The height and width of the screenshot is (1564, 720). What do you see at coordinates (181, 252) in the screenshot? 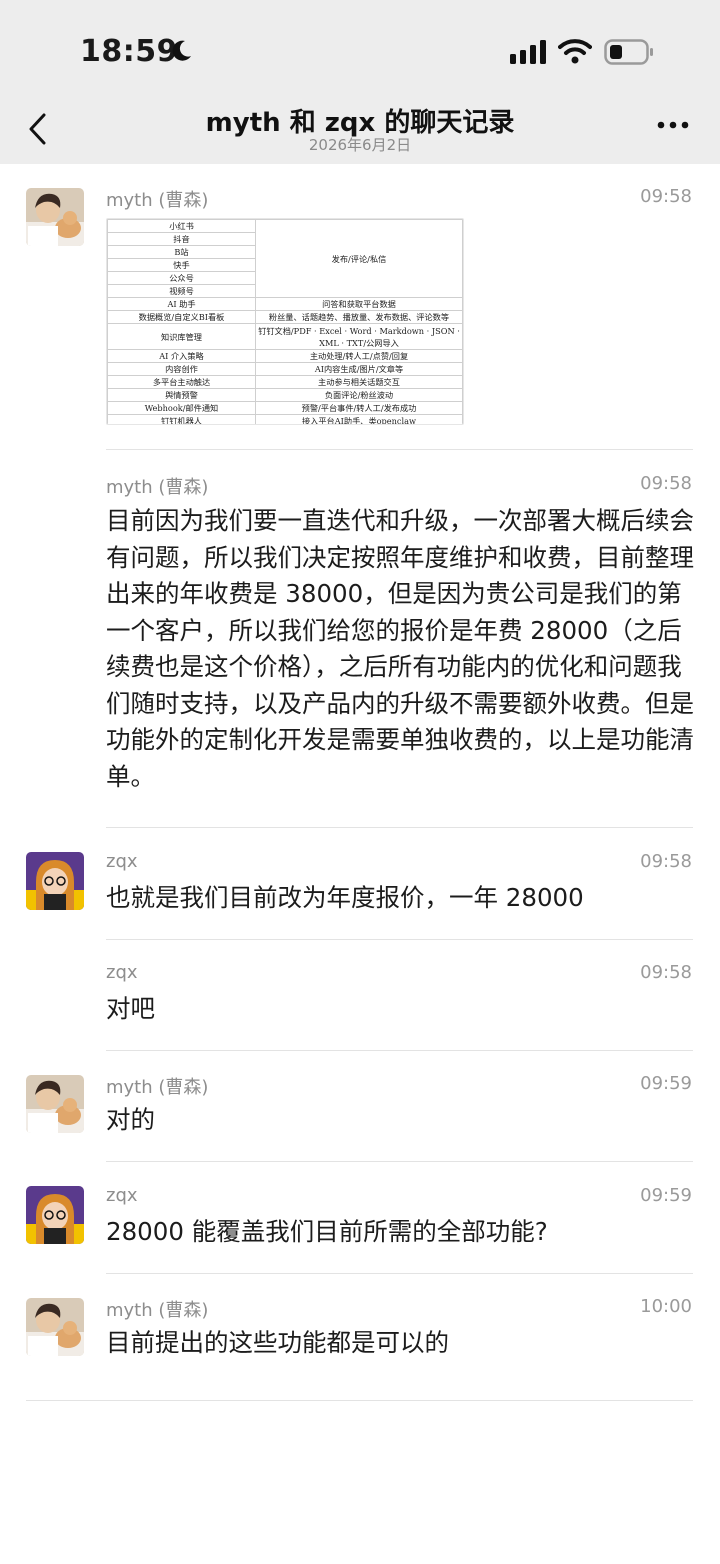
I see `table-cell: B站` at bounding box center [181, 252].